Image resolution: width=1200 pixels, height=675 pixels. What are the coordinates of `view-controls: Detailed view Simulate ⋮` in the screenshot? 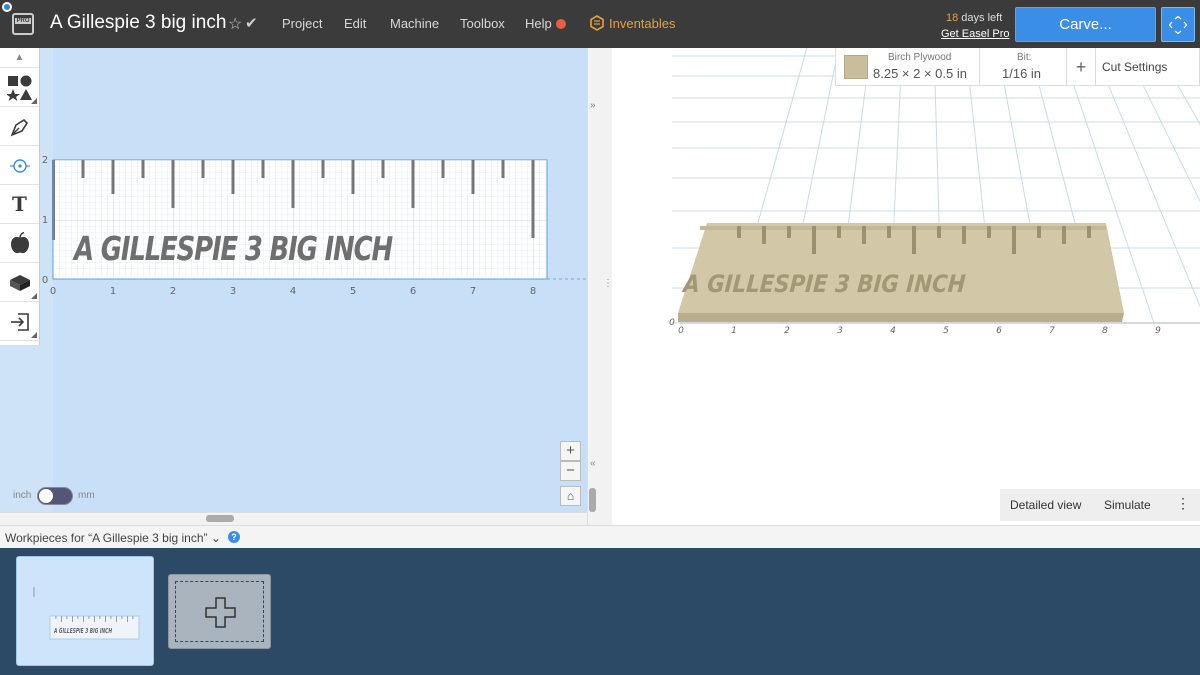 It's located at (1100, 505).